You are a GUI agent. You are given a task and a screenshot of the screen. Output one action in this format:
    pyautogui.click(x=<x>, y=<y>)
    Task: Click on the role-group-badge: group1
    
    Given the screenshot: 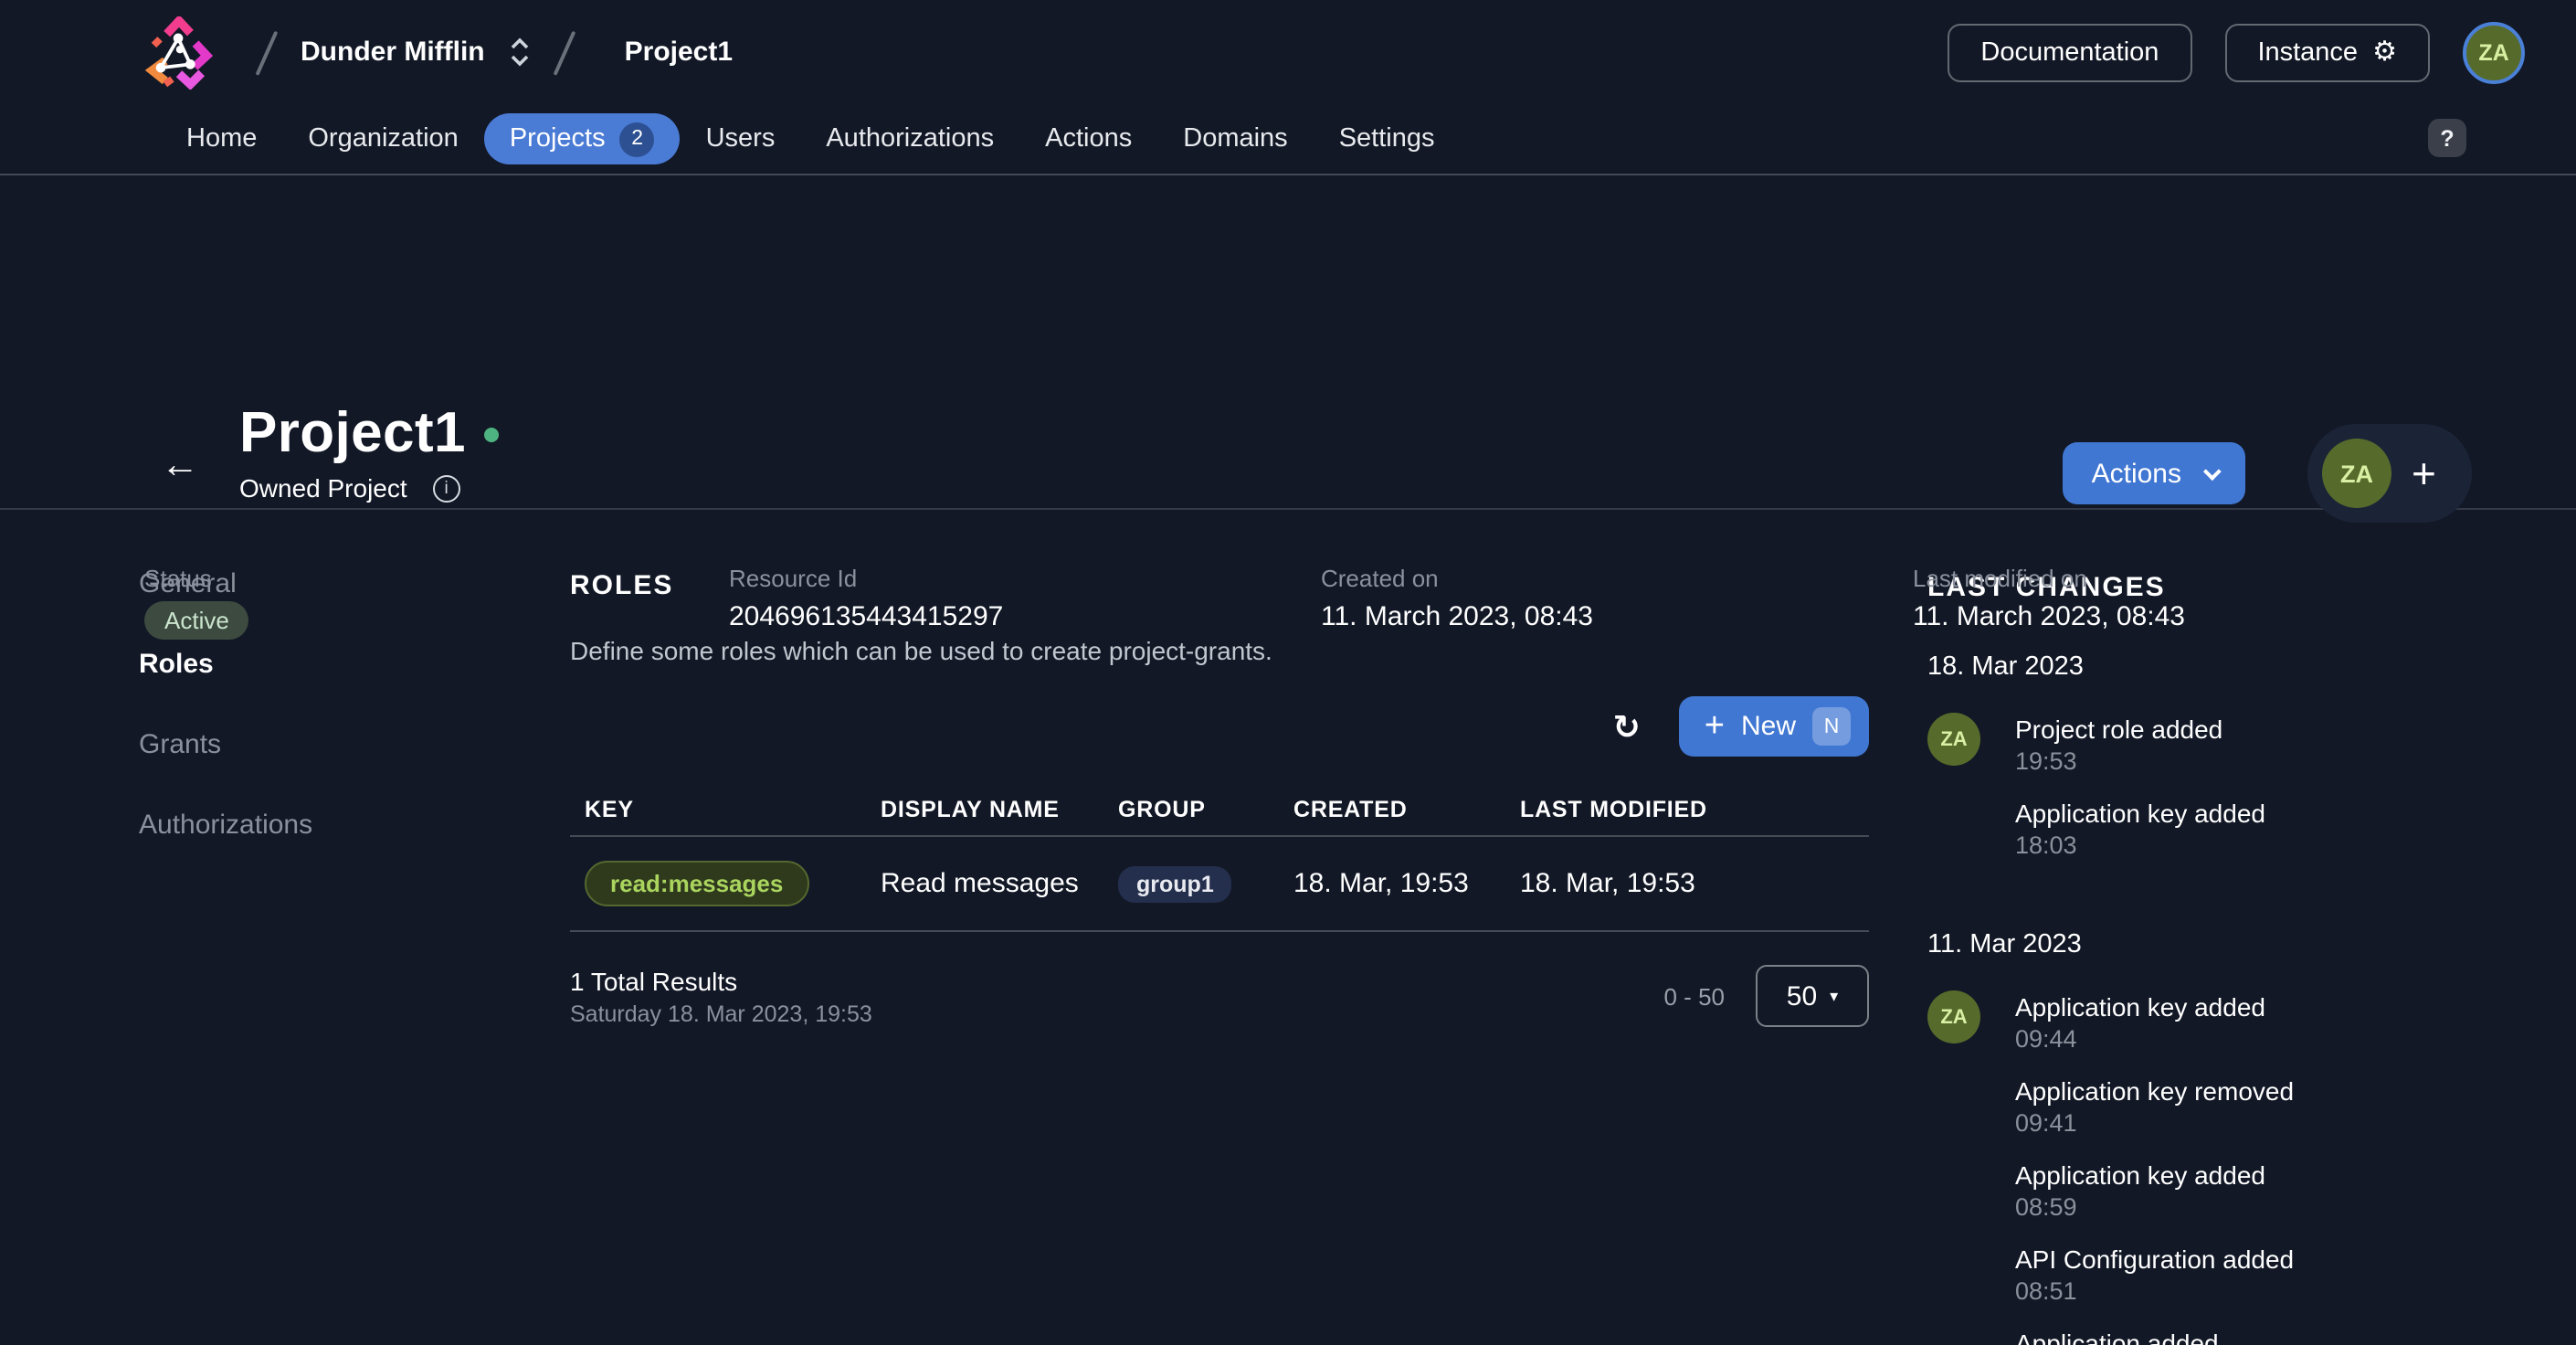 What is the action you would take?
    pyautogui.click(x=1175, y=883)
    